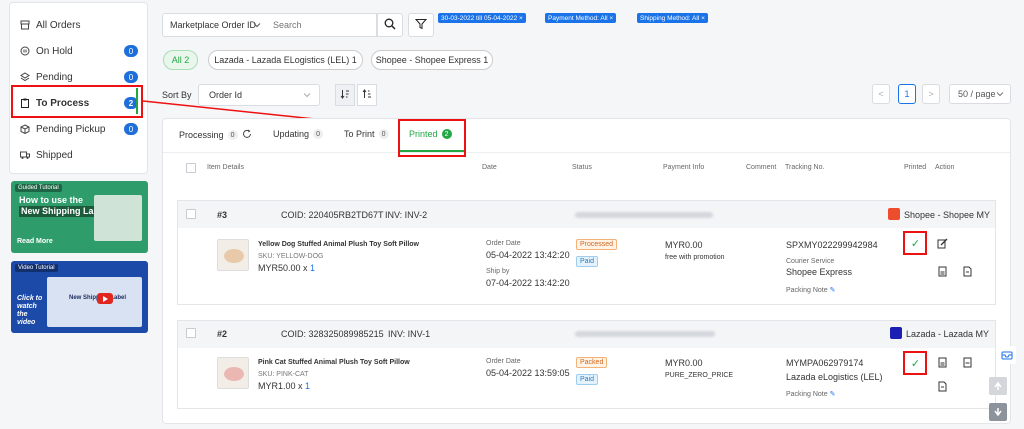  I want to click on ship-by-date: 07-04-2022 13:42:20, so click(528, 283).